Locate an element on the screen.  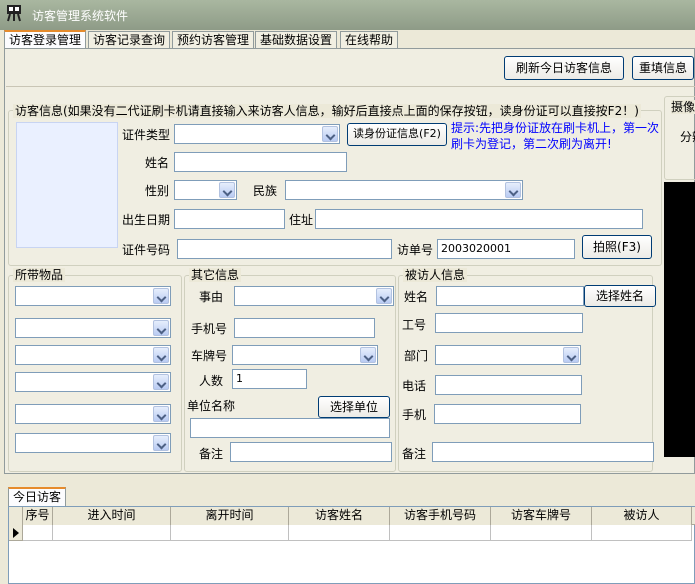
department-select is located at coordinates (508, 355).